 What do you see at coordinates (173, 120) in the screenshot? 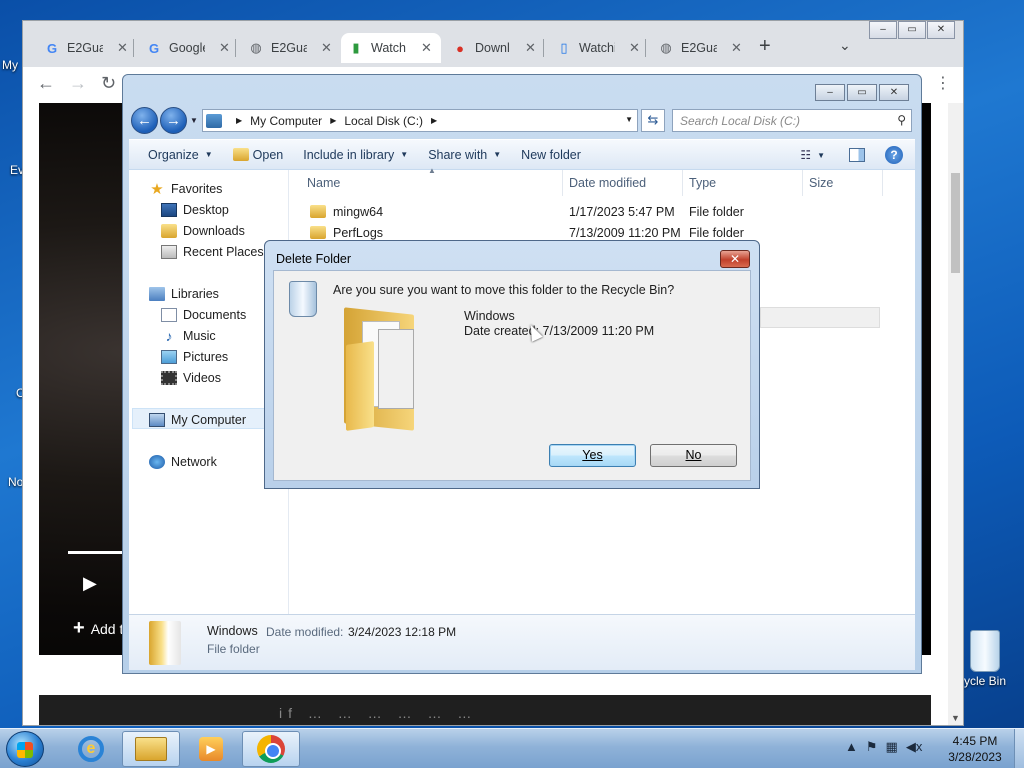
I see `forward-button: →` at bounding box center [173, 120].